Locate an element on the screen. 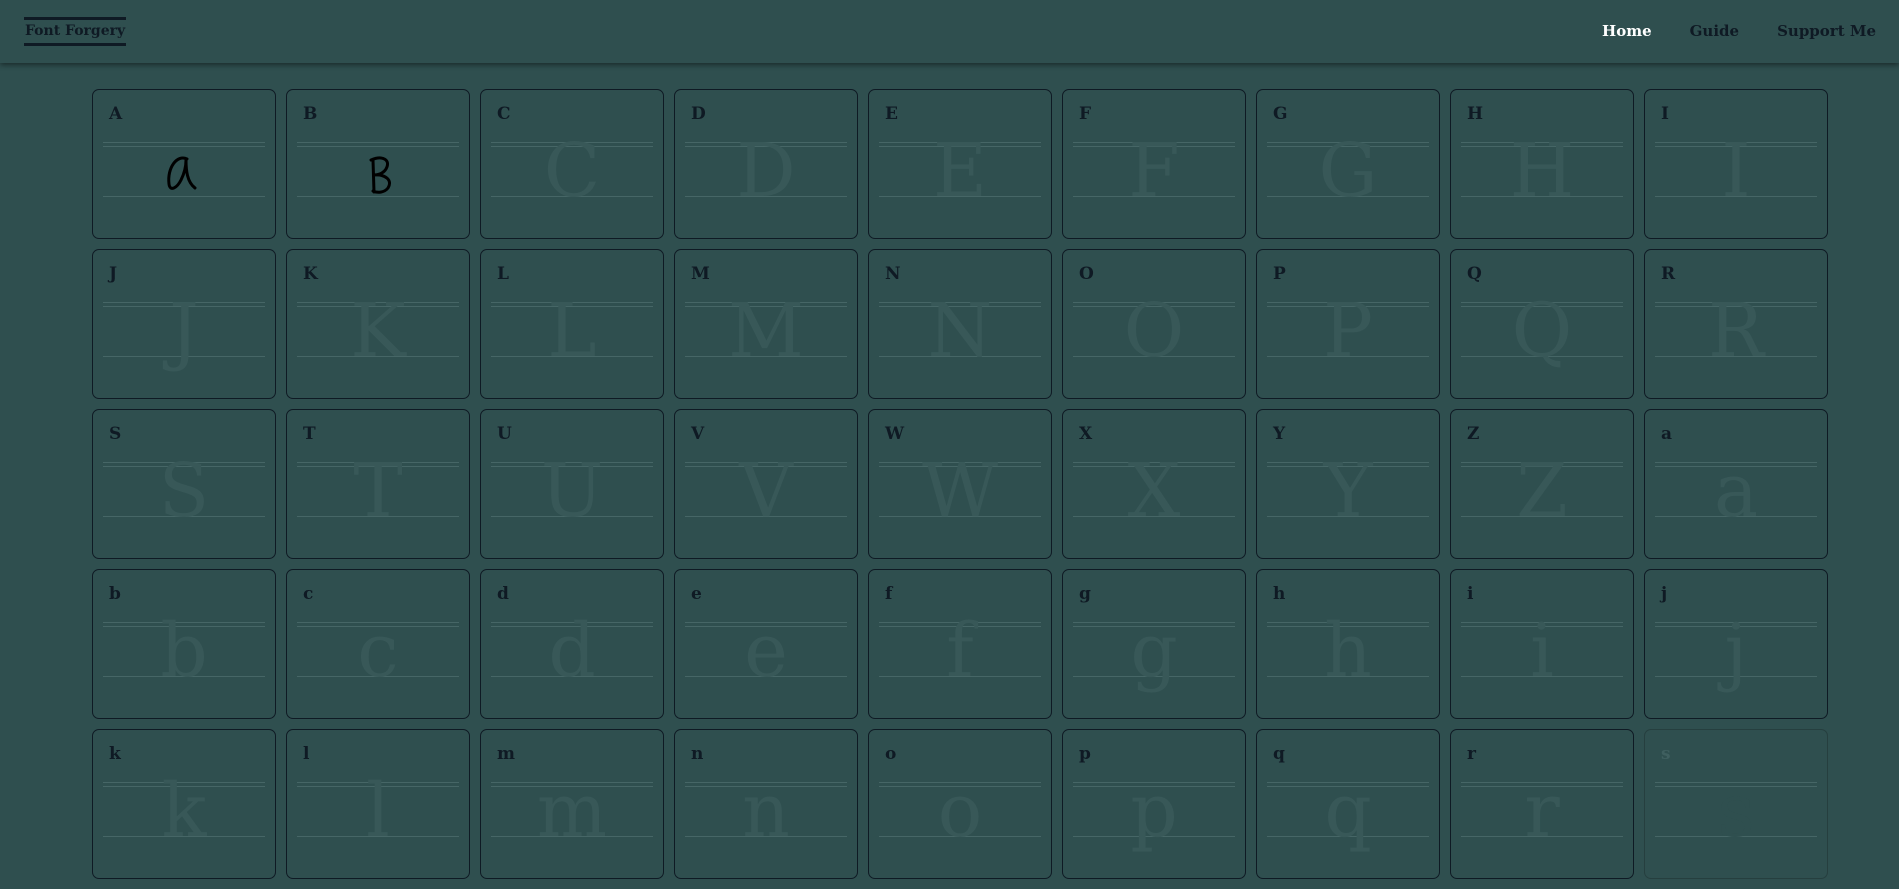 The image size is (1899, 889). glyph-cell: jj is located at coordinates (1736, 644).